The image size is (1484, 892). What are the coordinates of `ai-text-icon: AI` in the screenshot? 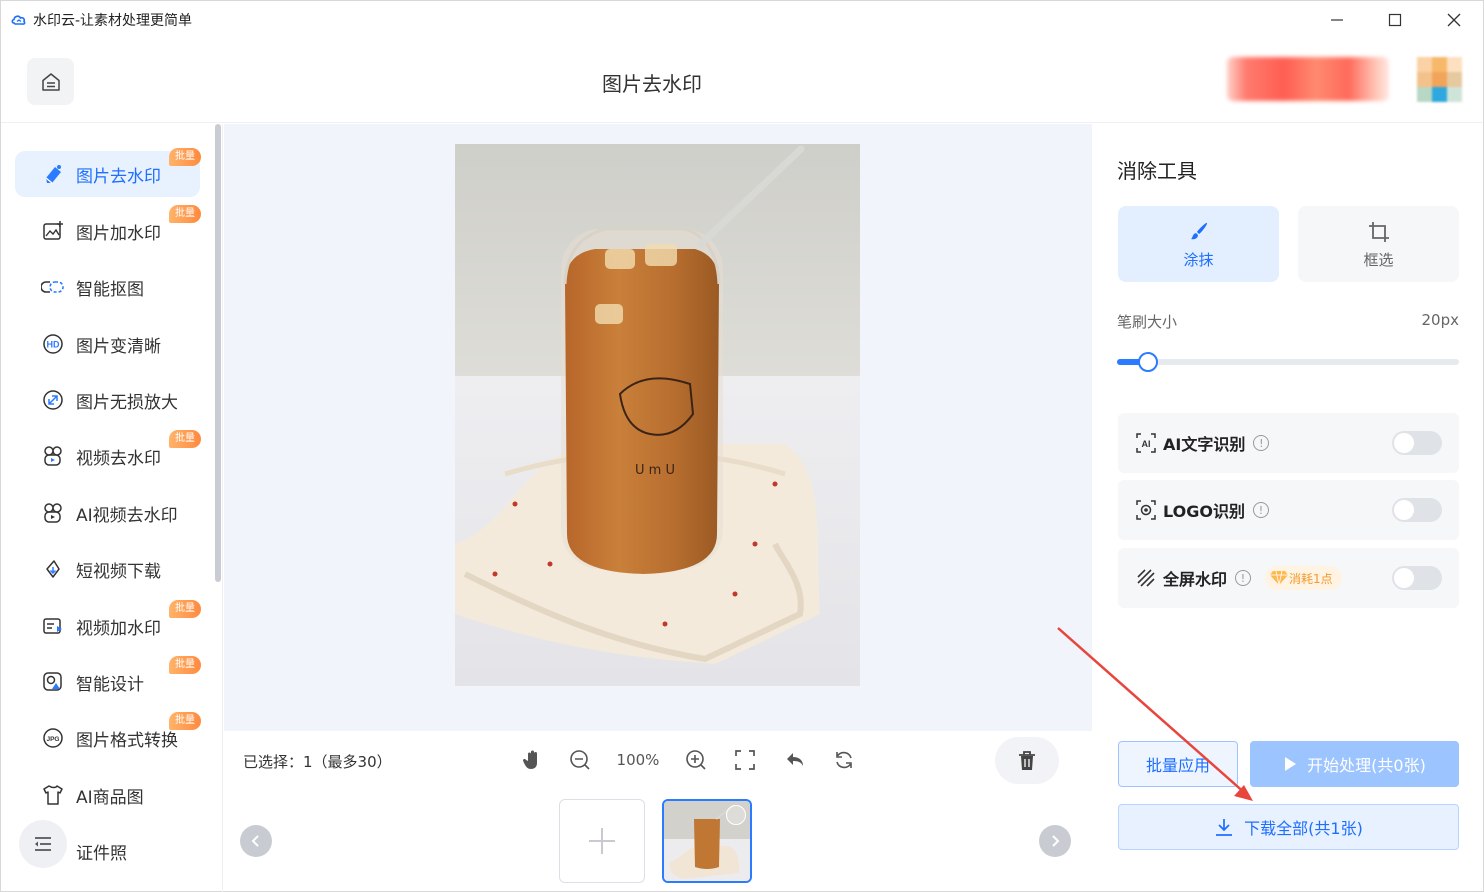 It's located at (1146, 443).